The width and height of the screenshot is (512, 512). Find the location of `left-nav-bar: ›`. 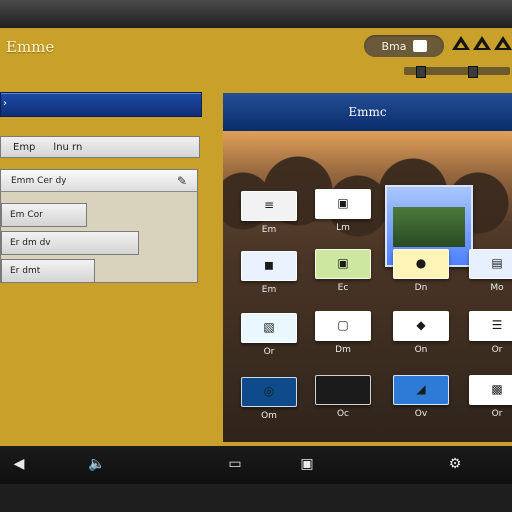

left-nav-bar: › is located at coordinates (101, 104).